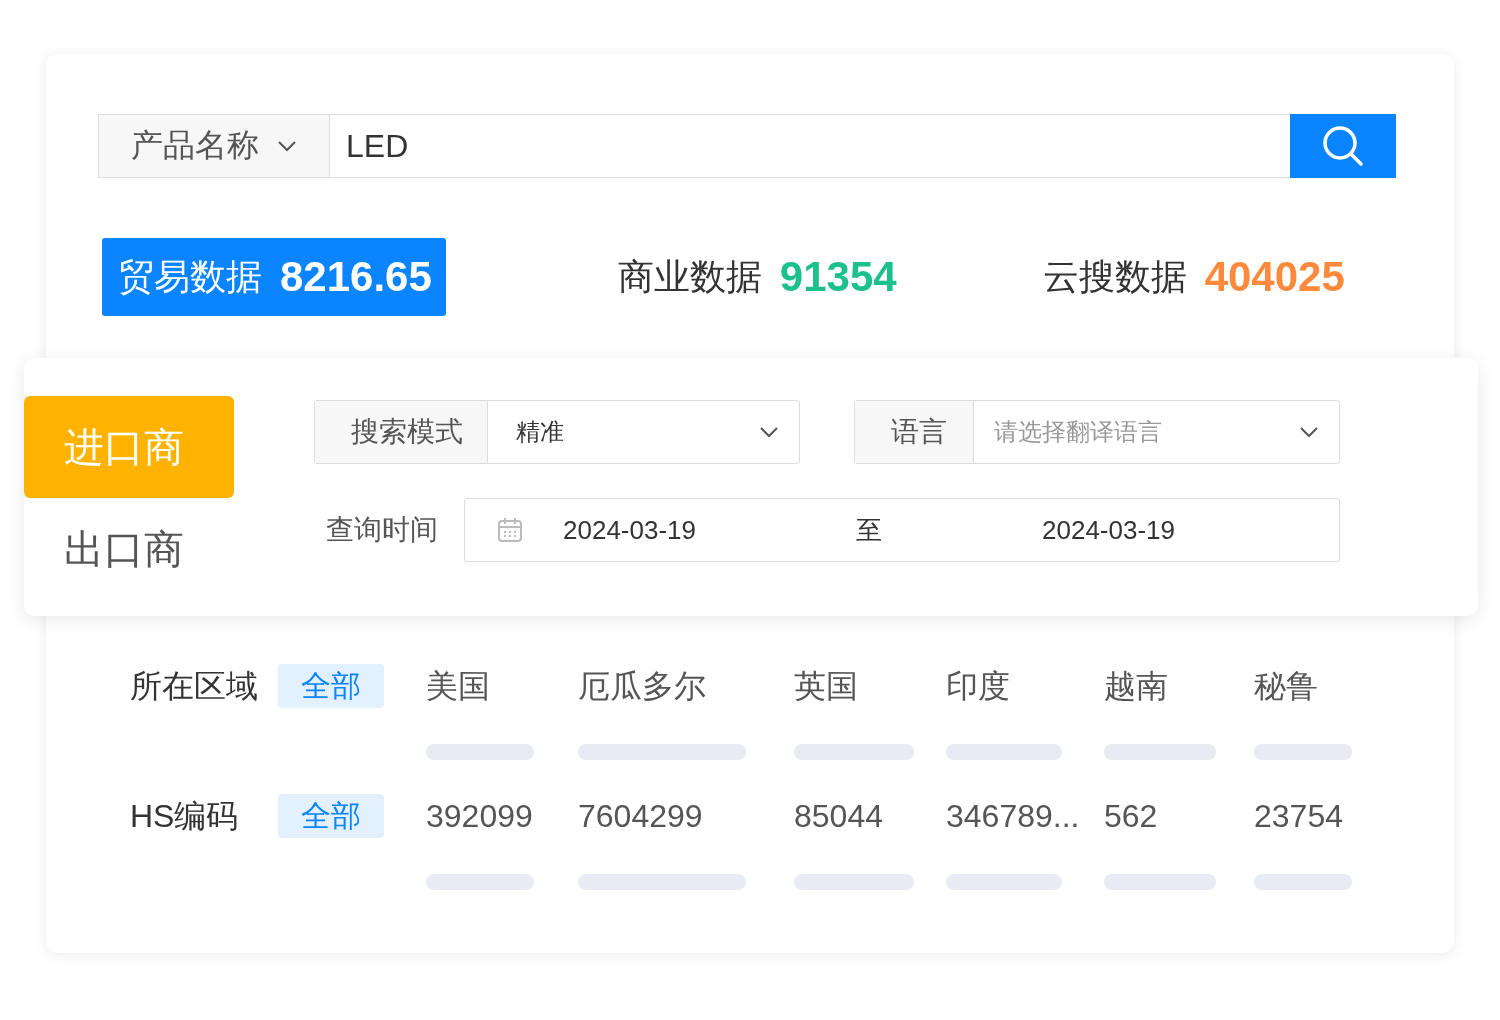  I want to click on stat-label: 云搜数据, so click(1114, 276).